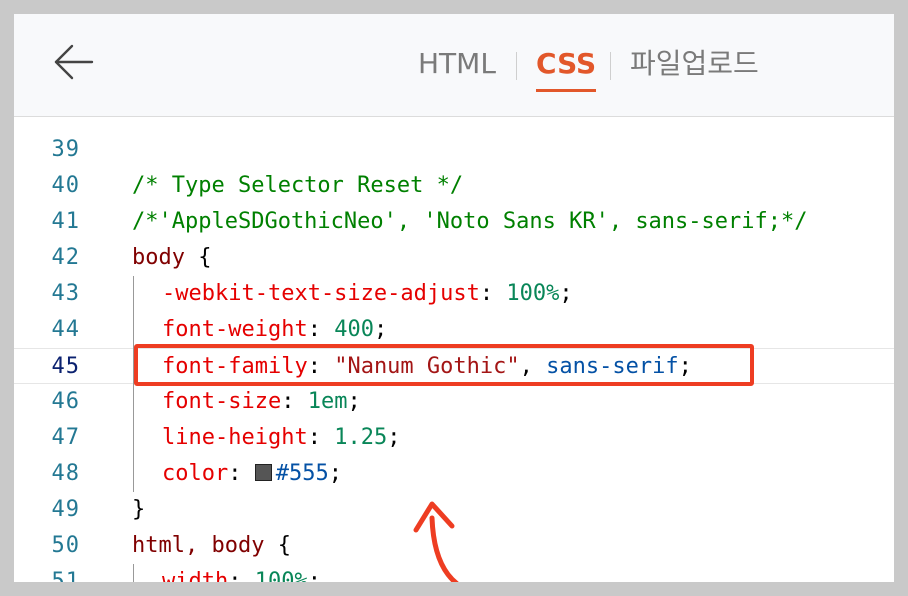  What do you see at coordinates (454, 438) in the screenshot?
I see `code-line: 47 line-height: 1.25;` at bounding box center [454, 438].